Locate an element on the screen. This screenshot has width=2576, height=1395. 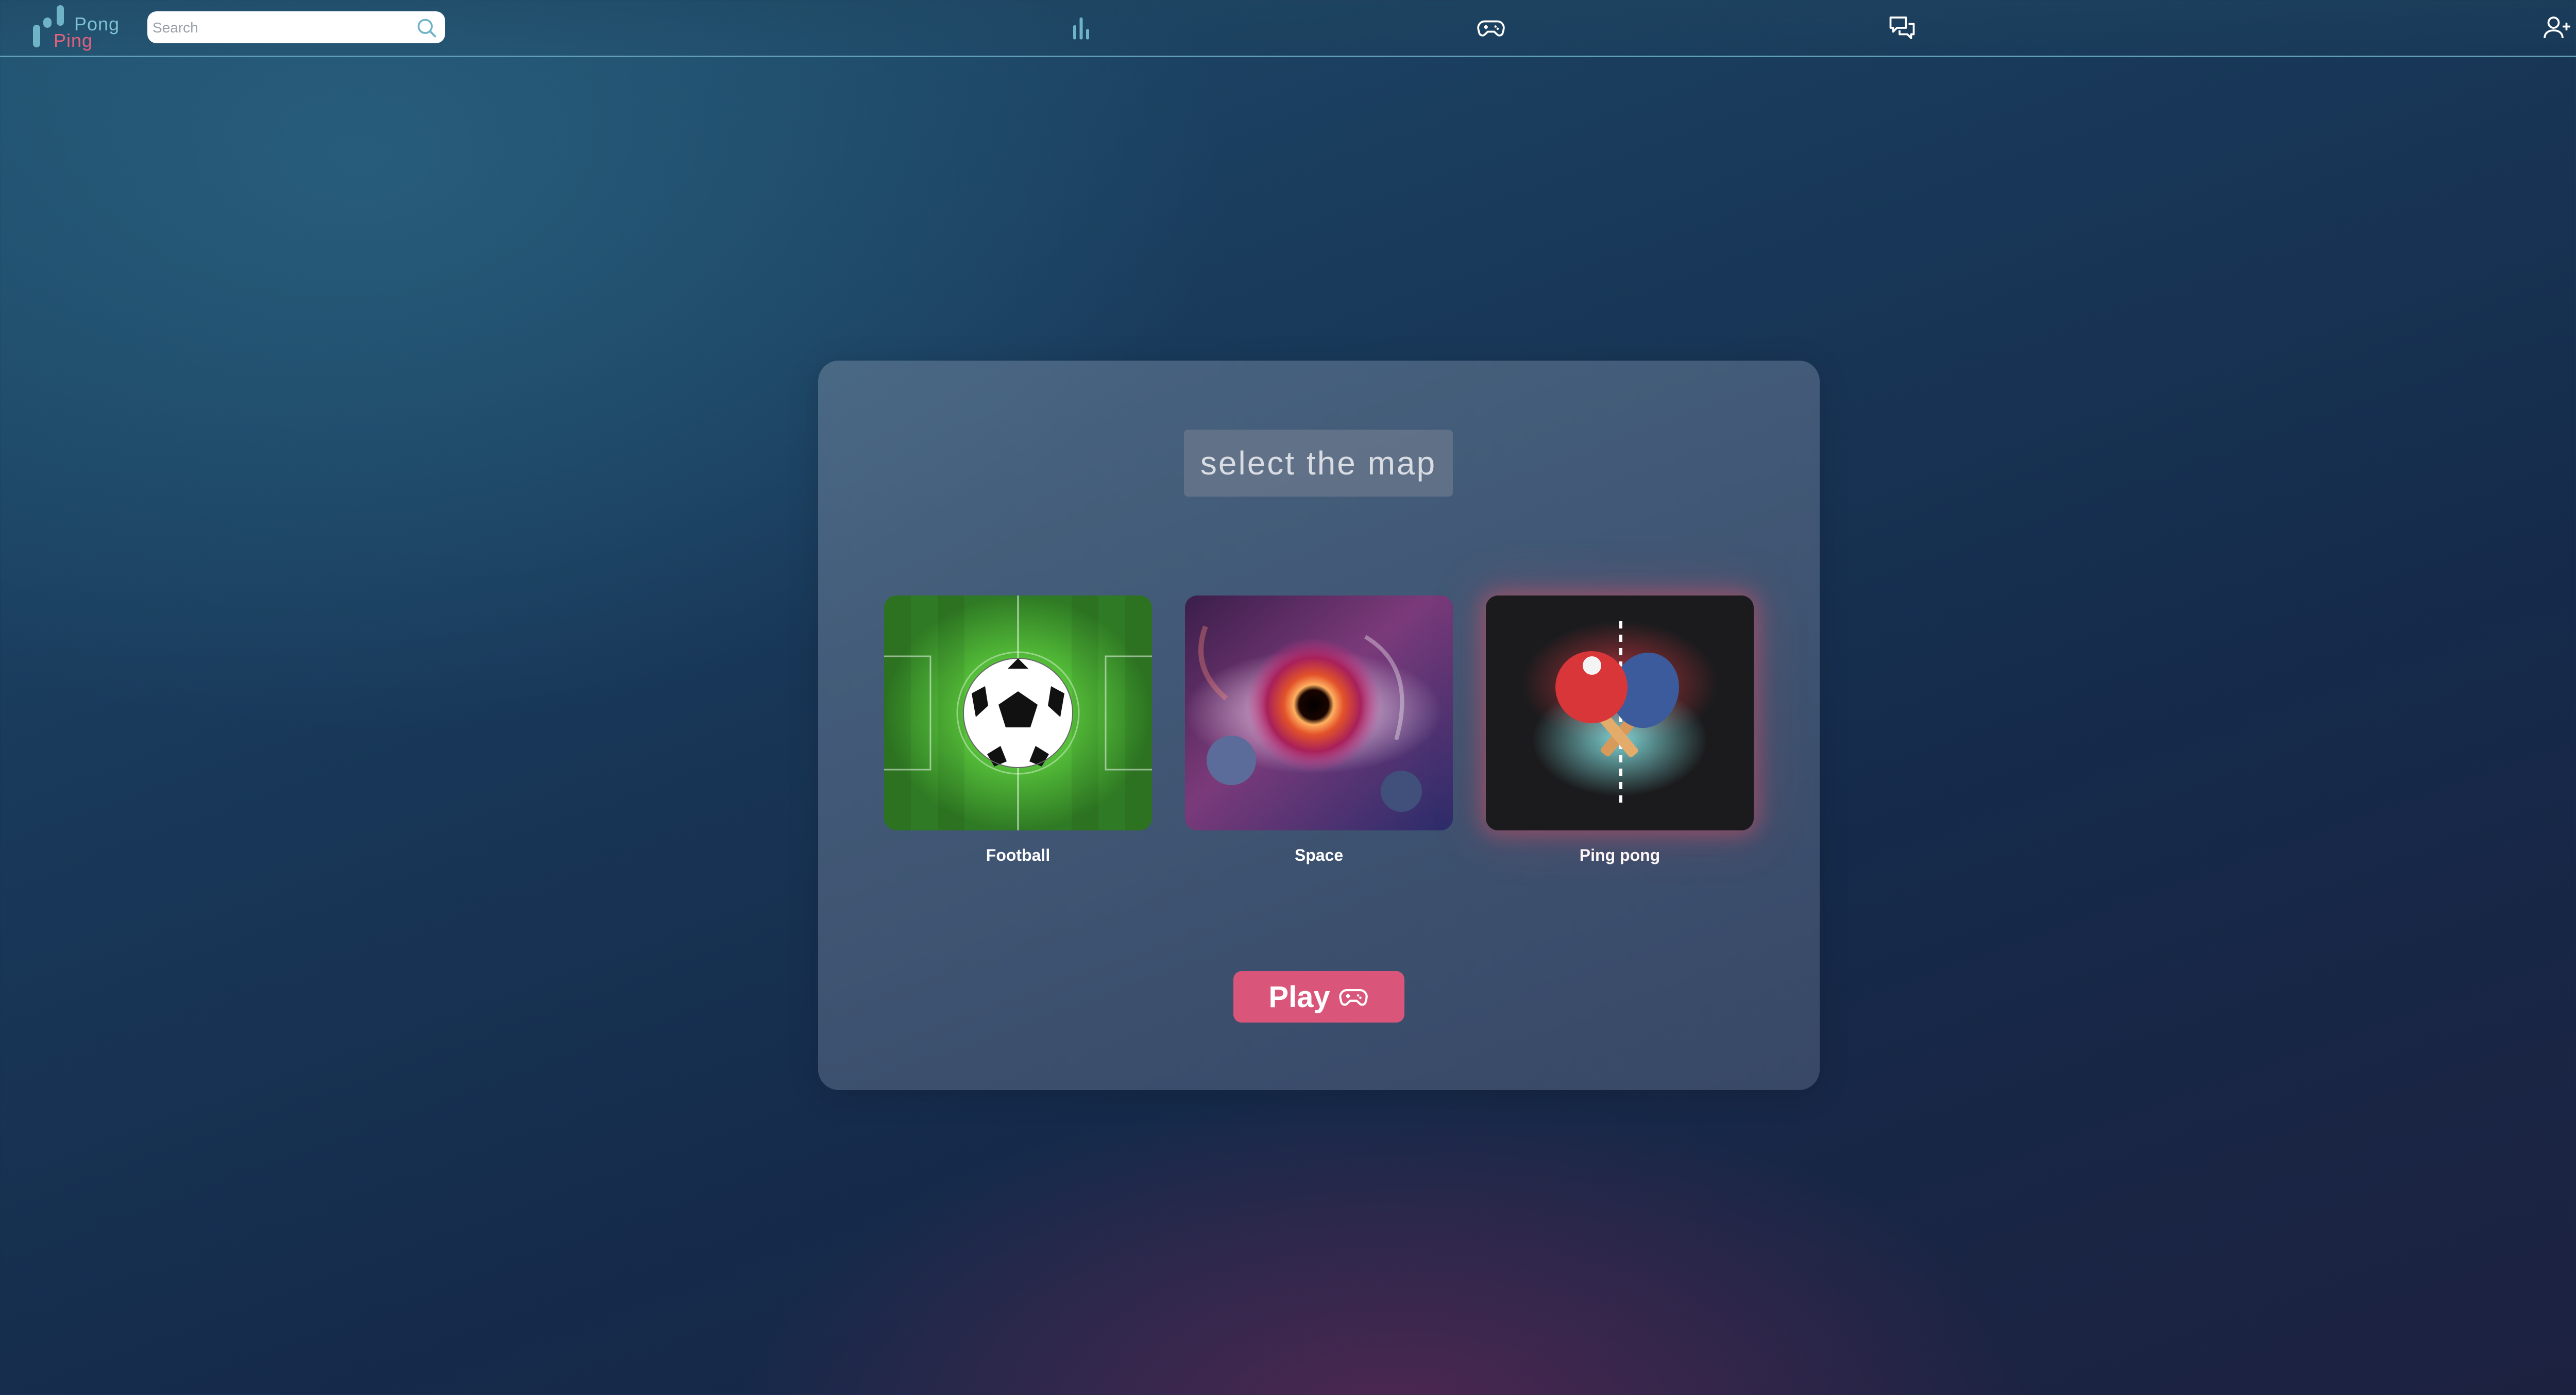
map-option-space: Space is located at coordinates (1319, 730).